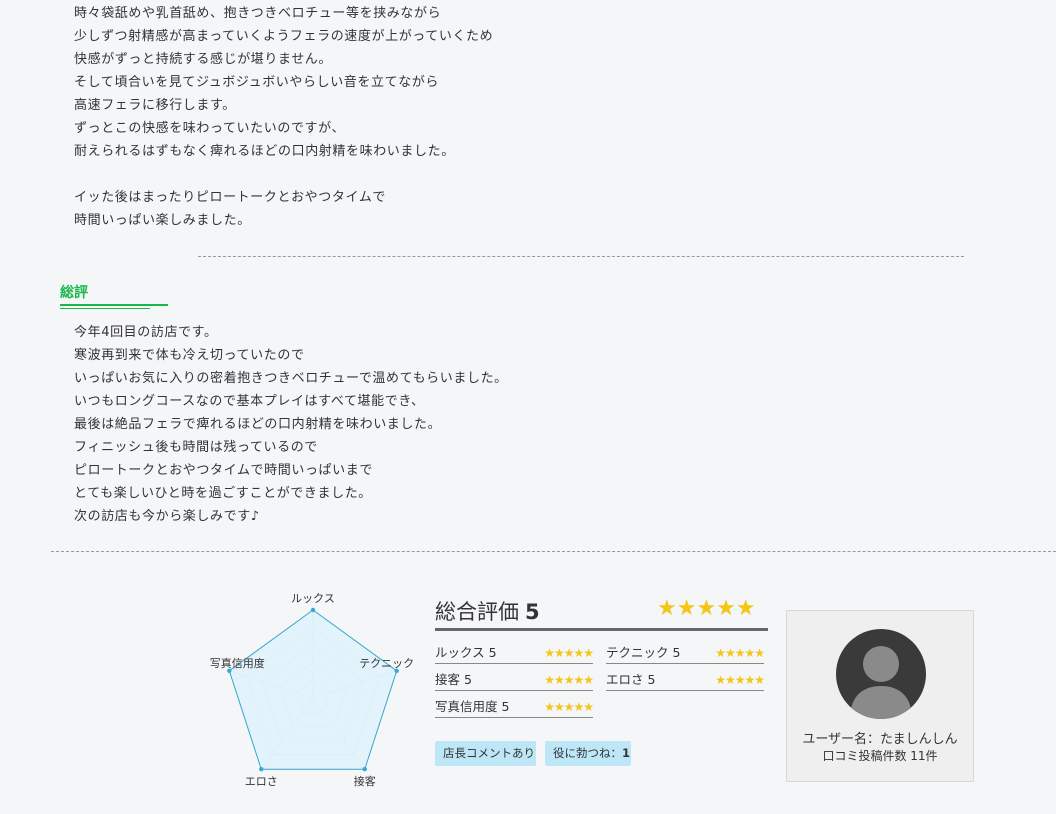  Describe the element at coordinates (210, 128) in the screenshot. I see `review-line: ずっとこの快感を味わっていたいのですが、` at that location.